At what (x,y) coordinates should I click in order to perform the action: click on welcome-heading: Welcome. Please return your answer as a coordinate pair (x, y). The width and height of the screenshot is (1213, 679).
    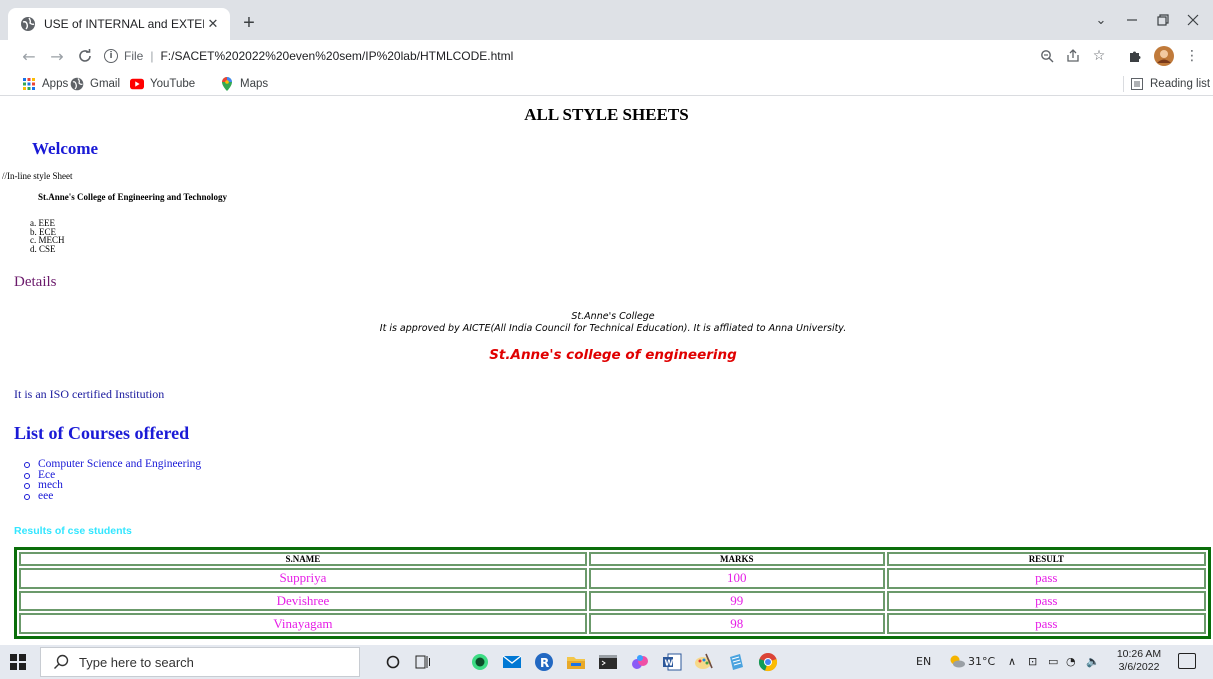
    Looking at the image, I should click on (65, 148).